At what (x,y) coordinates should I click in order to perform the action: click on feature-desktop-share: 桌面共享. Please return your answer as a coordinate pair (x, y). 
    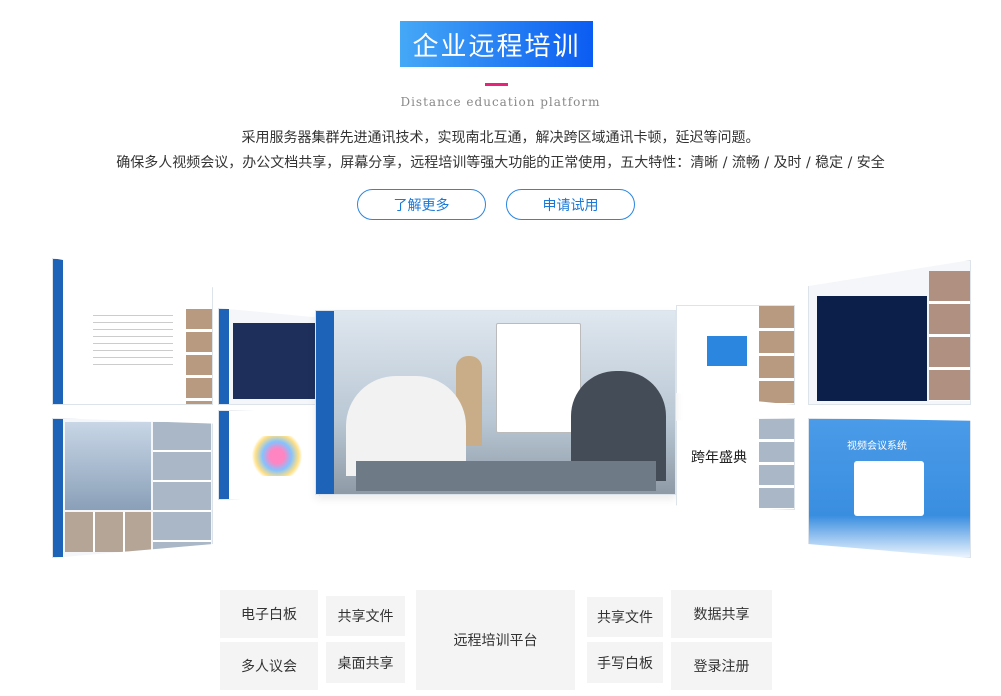
    Looking at the image, I should click on (365, 662).